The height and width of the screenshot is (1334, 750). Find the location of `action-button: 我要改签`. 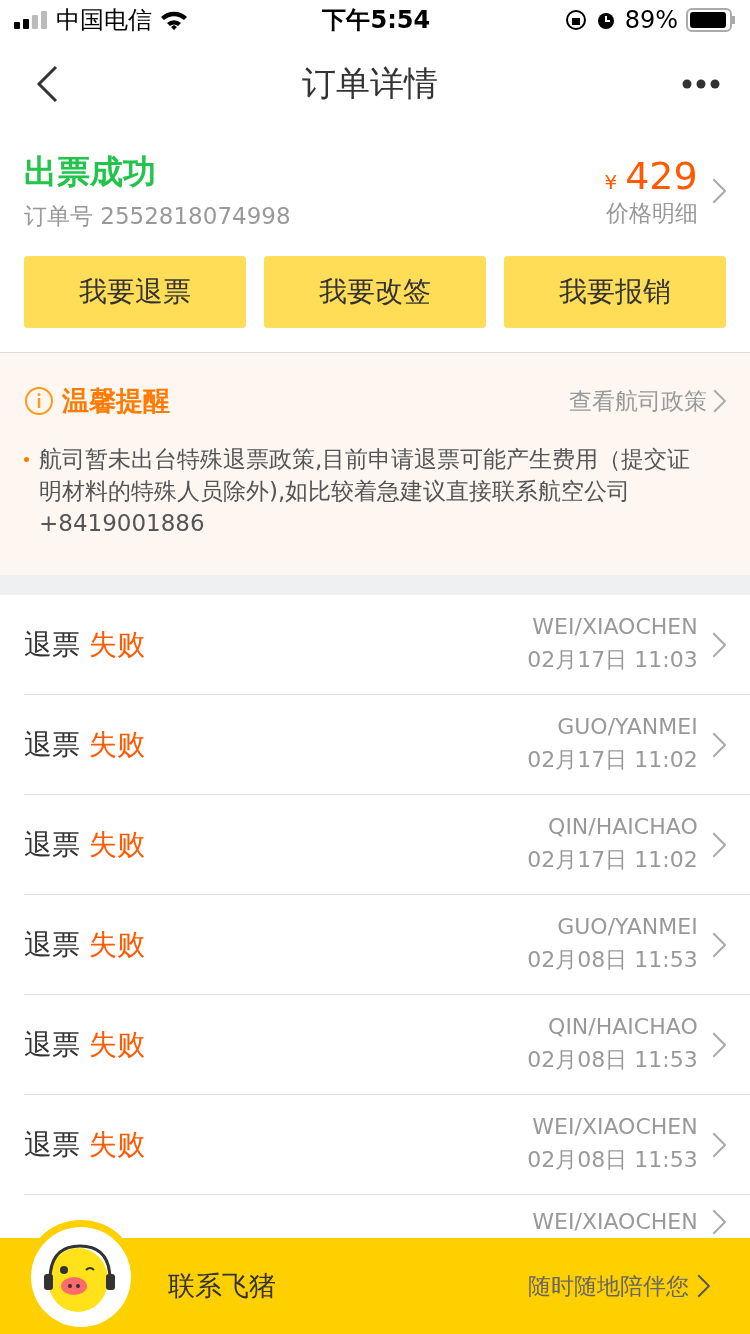

action-button: 我要改签 is located at coordinates (375, 292).